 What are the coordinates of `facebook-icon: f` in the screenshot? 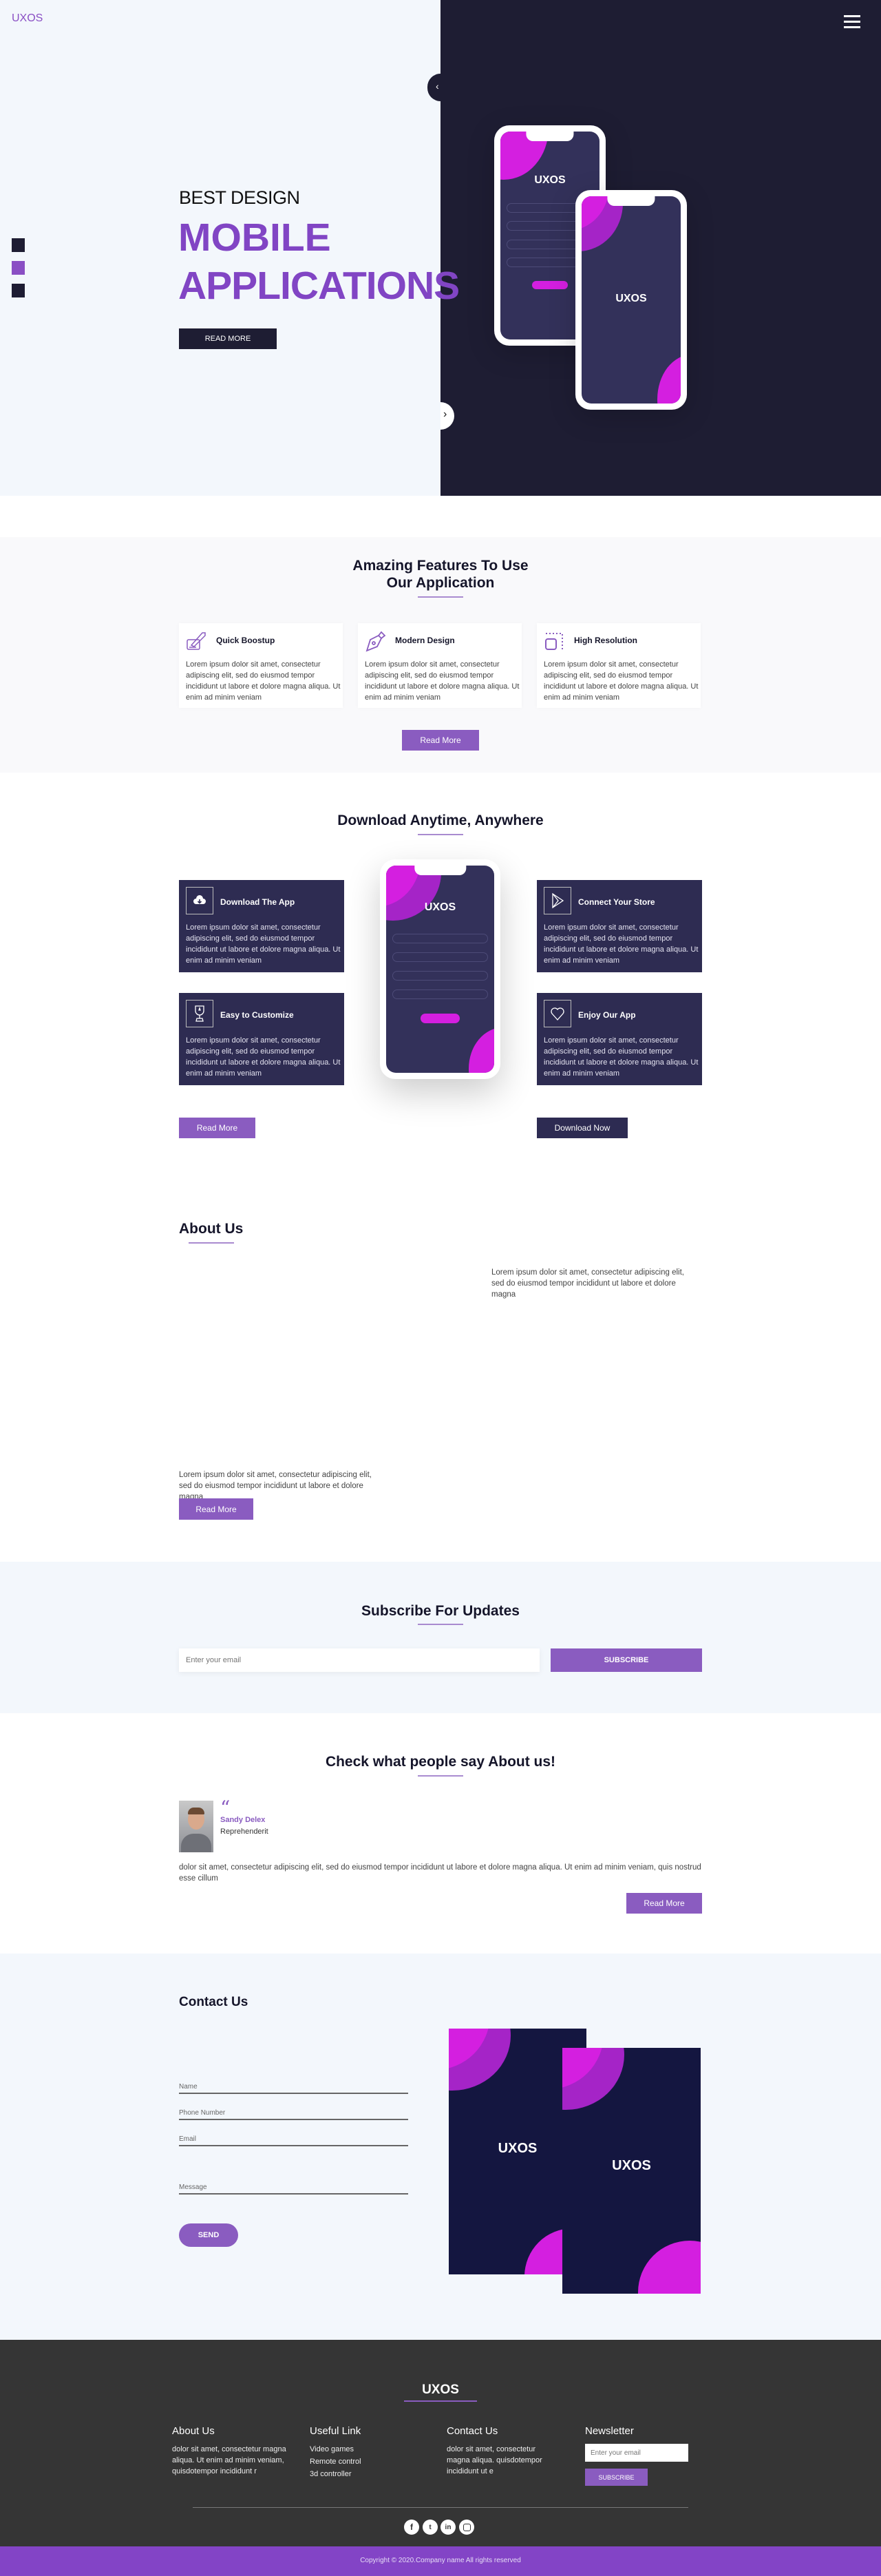 It's located at (411, 2527).